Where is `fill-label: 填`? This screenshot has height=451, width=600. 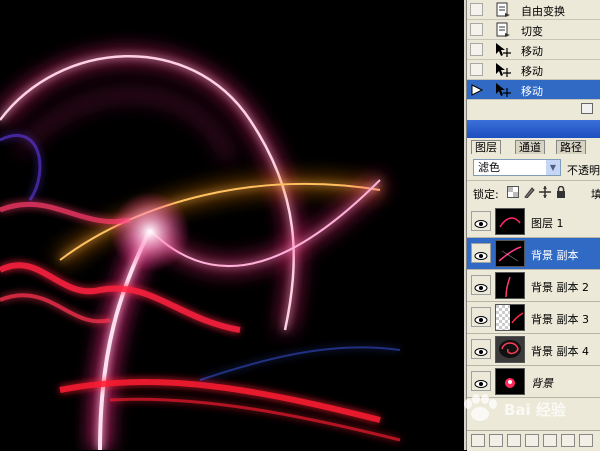
fill-label: 填 is located at coordinates (595, 194).